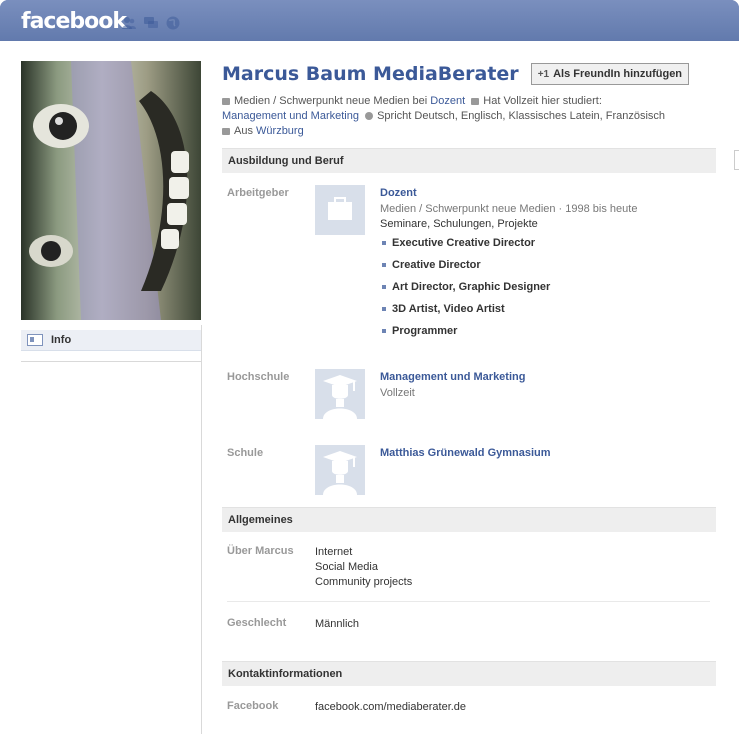 Image resolution: width=739 pixels, height=734 pixels. What do you see at coordinates (337, 624) in the screenshot?
I see `gender-value: Männlich` at bounding box center [337, 624].